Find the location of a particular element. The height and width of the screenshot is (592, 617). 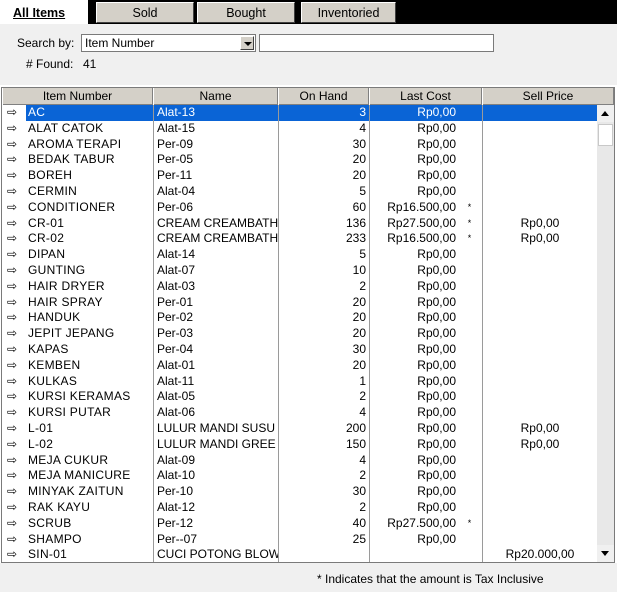

cell-on-hand: 2 is located at coordinates (323, 286).